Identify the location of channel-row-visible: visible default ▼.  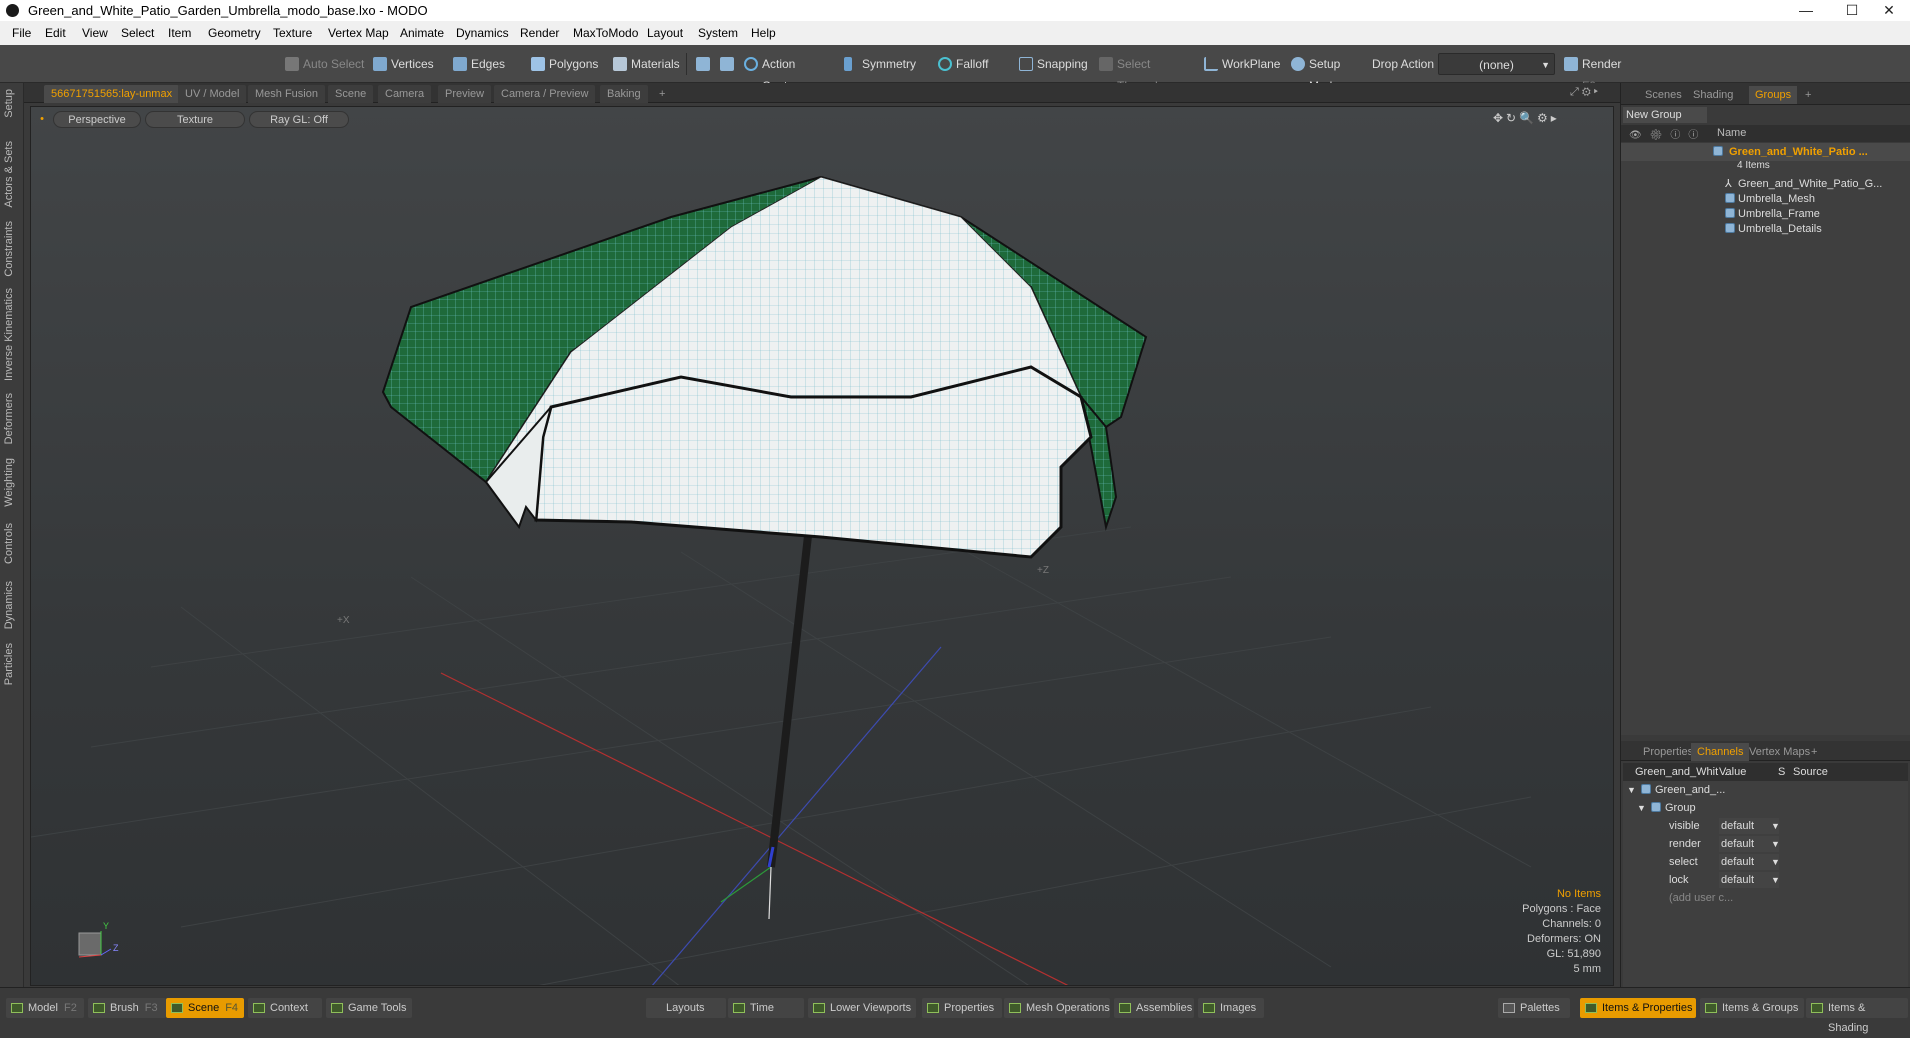
(1765, 826).